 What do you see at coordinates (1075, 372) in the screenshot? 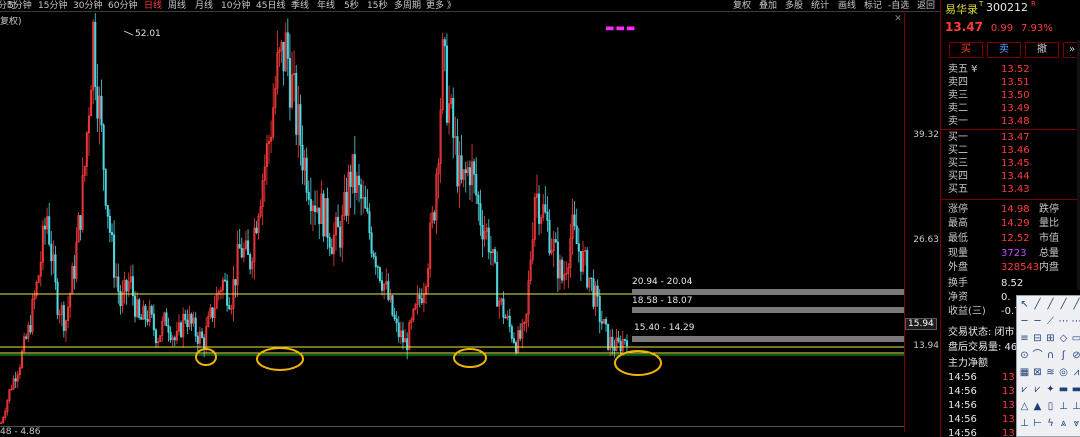
I see `draw-tool-icon: ⩘` at bounding box center [1075, 372].